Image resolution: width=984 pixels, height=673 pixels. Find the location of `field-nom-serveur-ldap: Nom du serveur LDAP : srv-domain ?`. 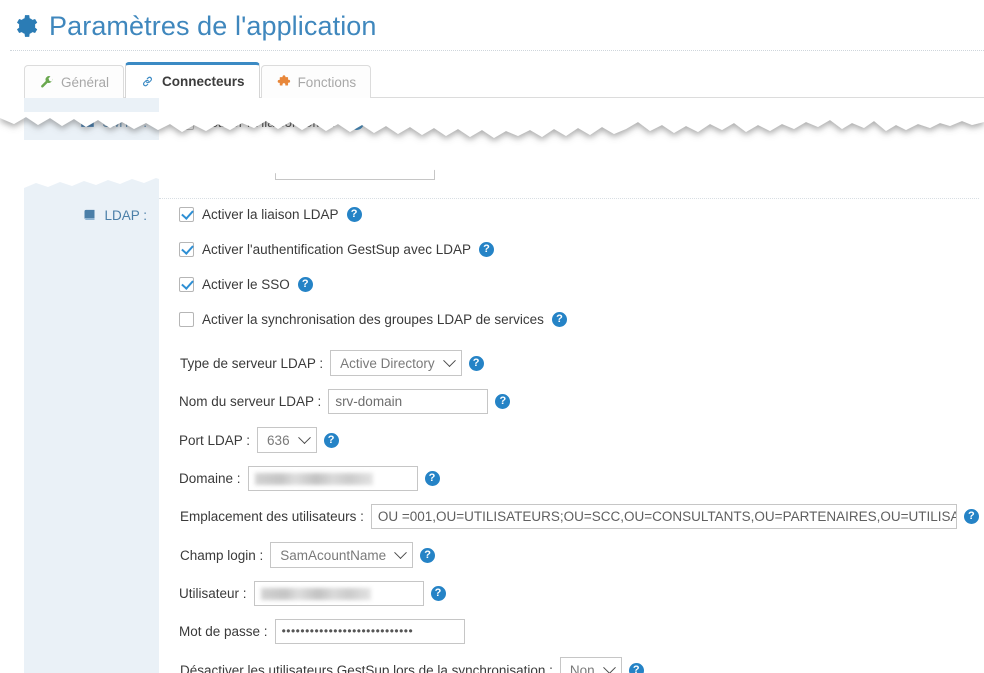

field-nom-serveur-ldap: Nom du serveur LDAP : srv-domain ? is located at coordinates (579, 401).